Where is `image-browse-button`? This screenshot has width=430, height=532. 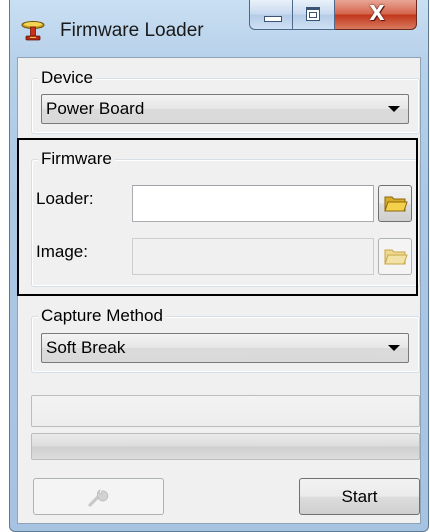
image-browse-button is located at coordinates (395, 256).